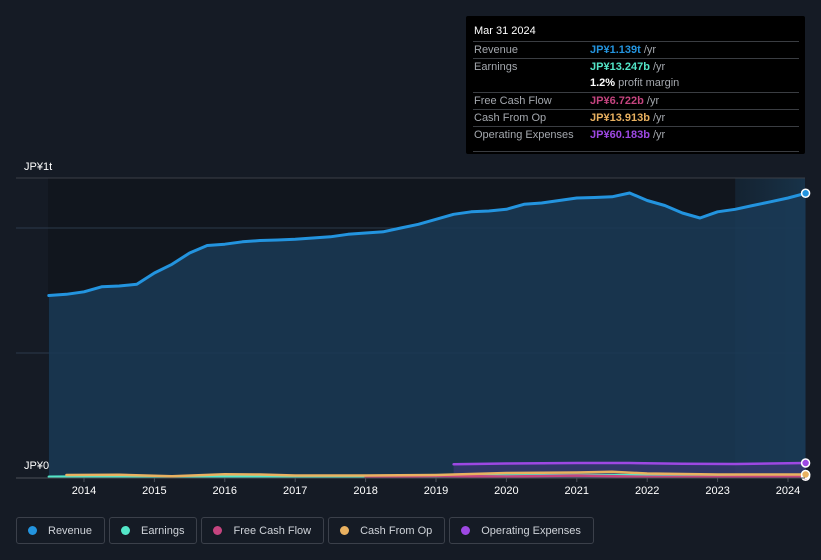 This screenshot has width=821, height=560. What do you see at coordinates (805, 474) in the screenshot?
I see `cash-from-op-end-marker` at bounding box center [805, 474].